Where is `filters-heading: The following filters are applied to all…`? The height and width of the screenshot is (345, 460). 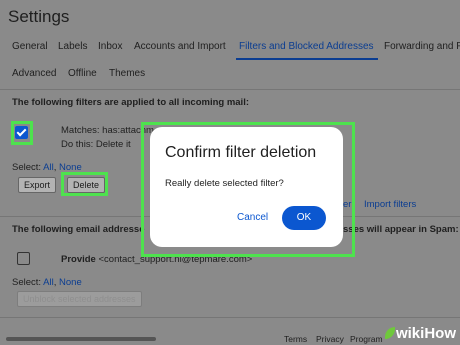
filters-heading: The following filters are applied to all… is located at coordinates (130, 102).